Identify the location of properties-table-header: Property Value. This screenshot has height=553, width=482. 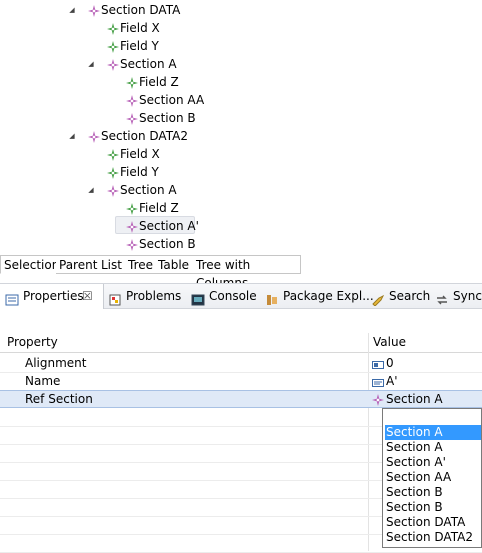
(241, 343).